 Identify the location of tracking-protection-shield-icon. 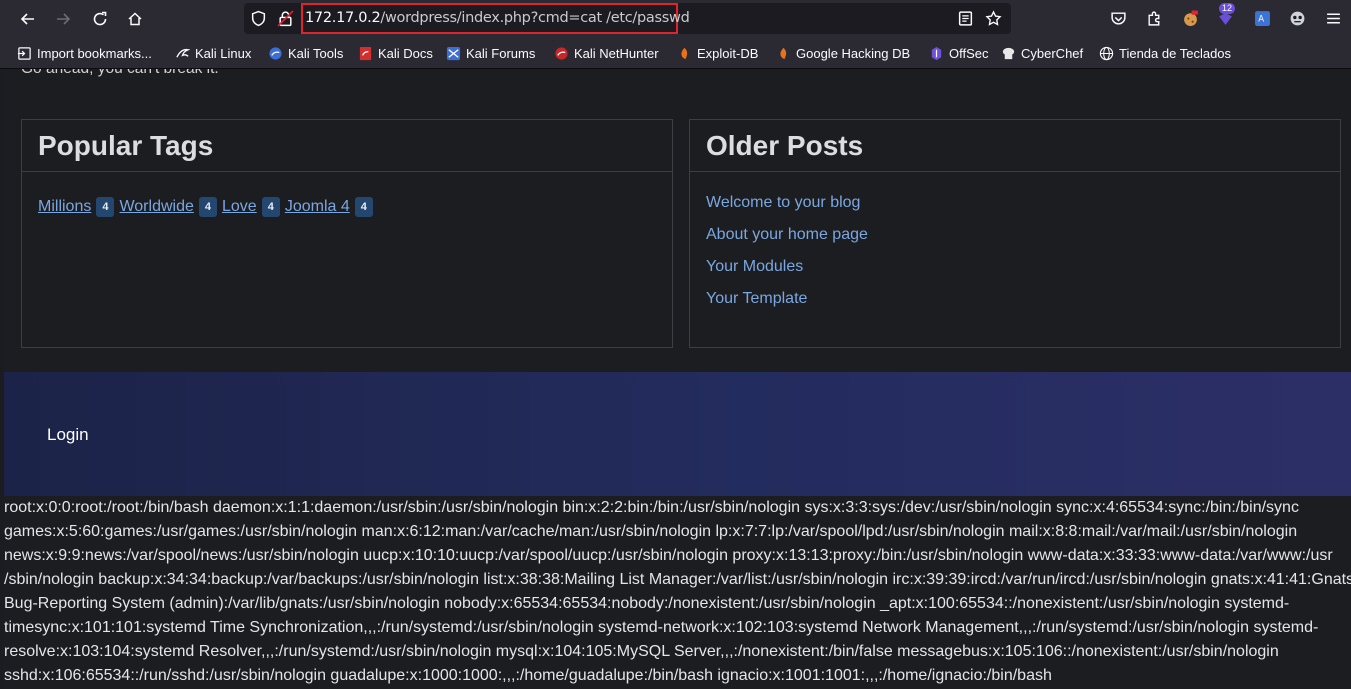
(258, 18).